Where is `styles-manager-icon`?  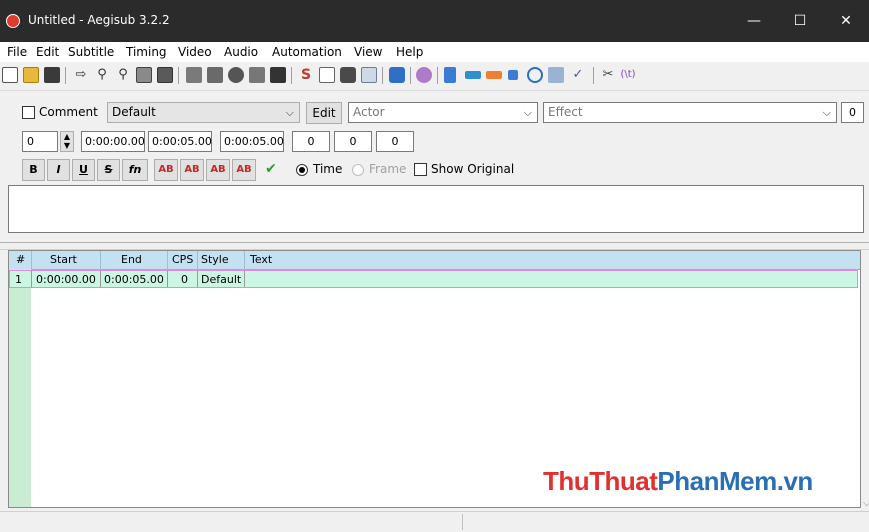
styles-manager-icon is located at coordinates (278, 75).